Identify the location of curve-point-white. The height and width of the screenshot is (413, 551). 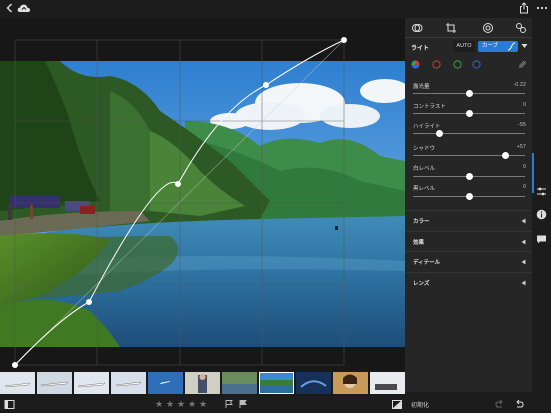
(344, 40).